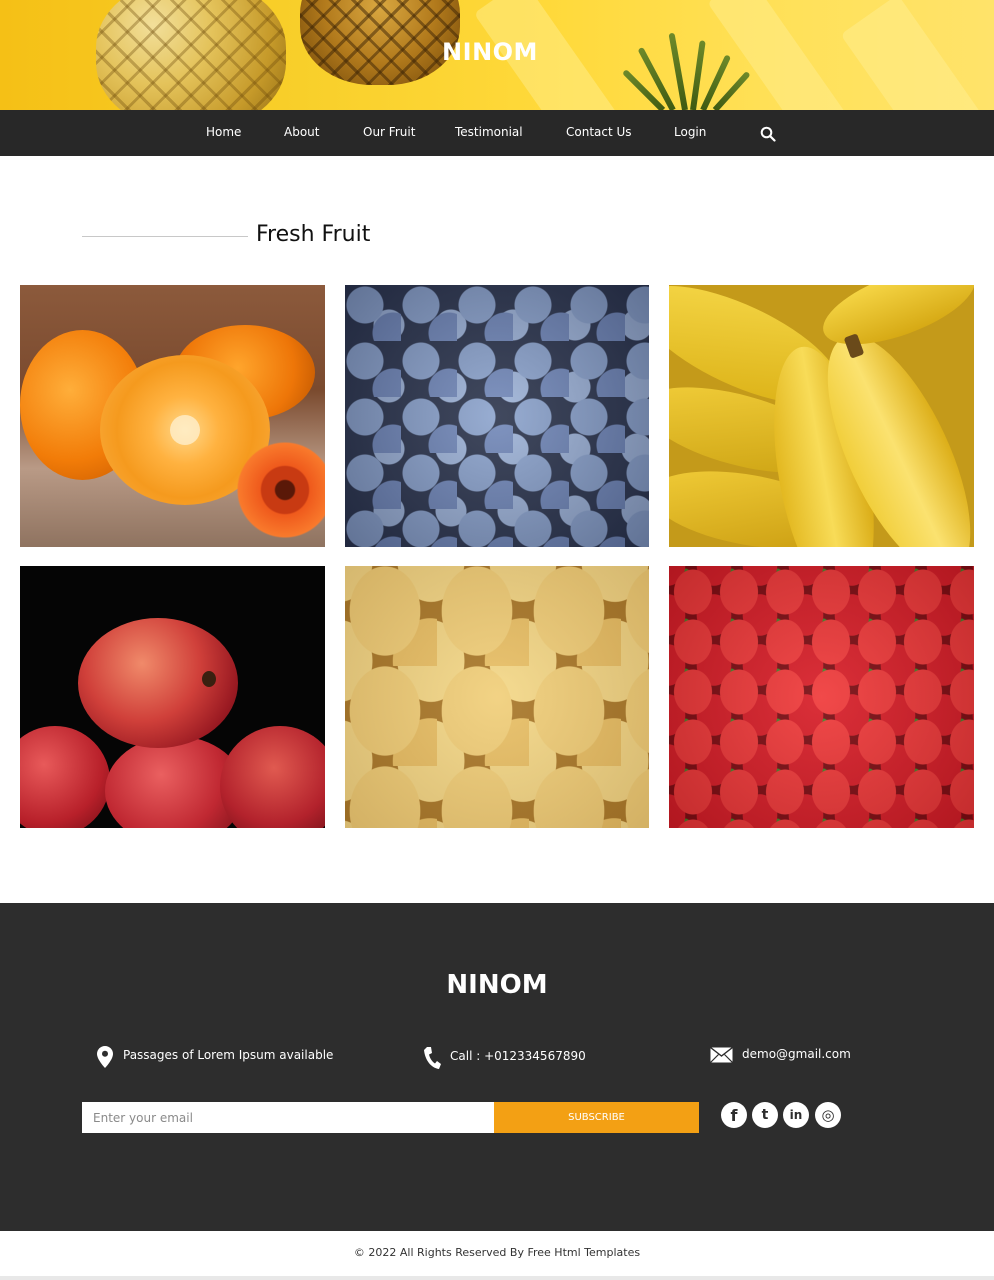  What do you see at coordinates (288, 1117) in the screenshot?
I see `newsletter-email-input` at bounding box center [288, 1117].